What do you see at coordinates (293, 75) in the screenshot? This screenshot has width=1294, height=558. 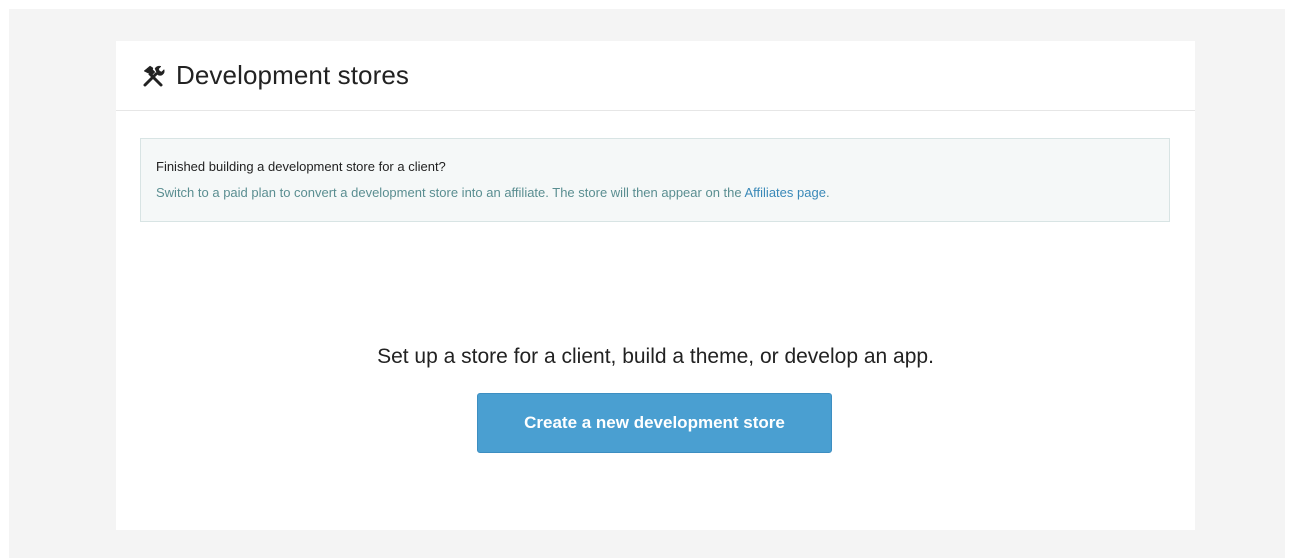 I see `page-title: Development stores` at bounding box center [293, 75].